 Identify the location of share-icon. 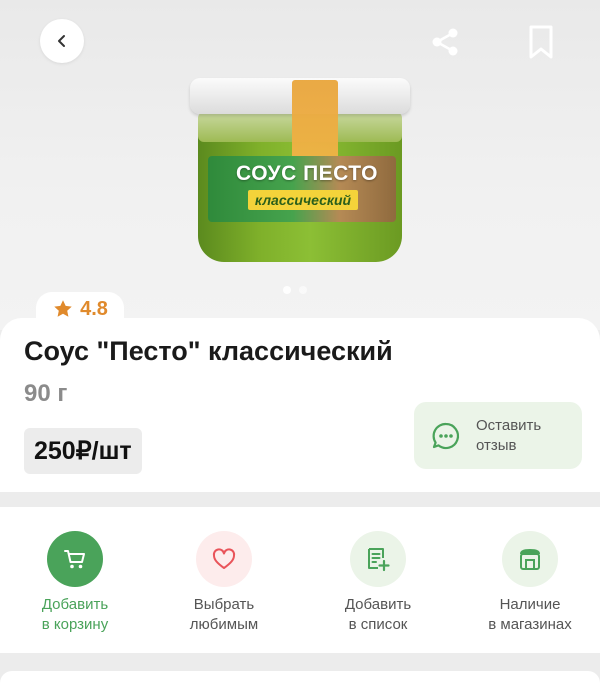
(445, 42).